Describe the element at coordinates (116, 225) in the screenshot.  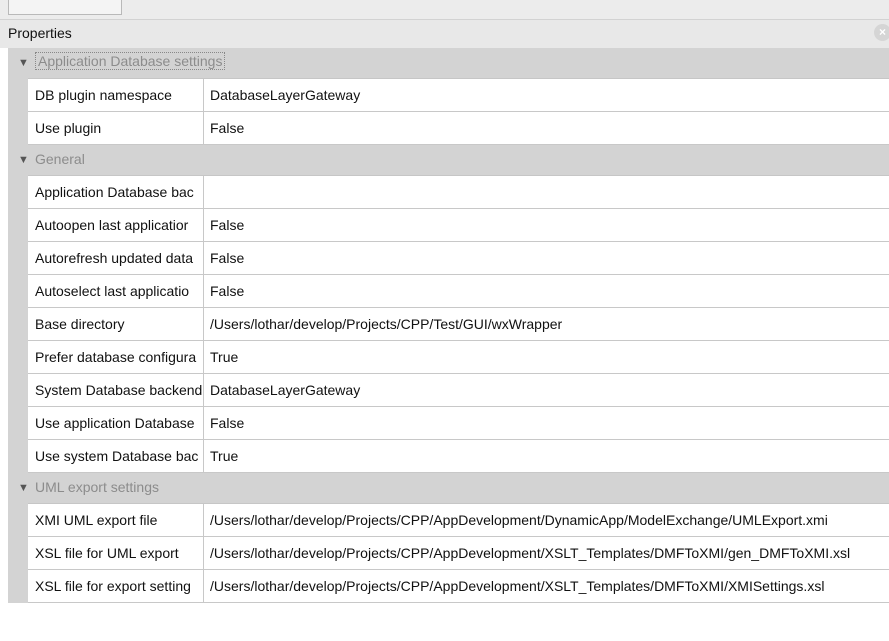
I see `property-name: Autoopen last applicatior` at that location.